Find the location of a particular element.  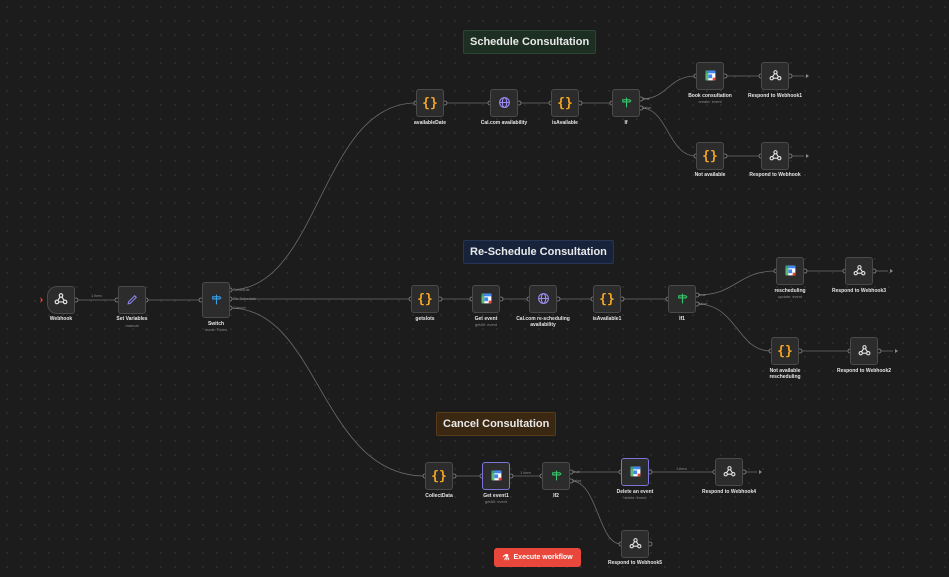

node-label: Respond to Webhook5 is located at coordinates (635, 563).